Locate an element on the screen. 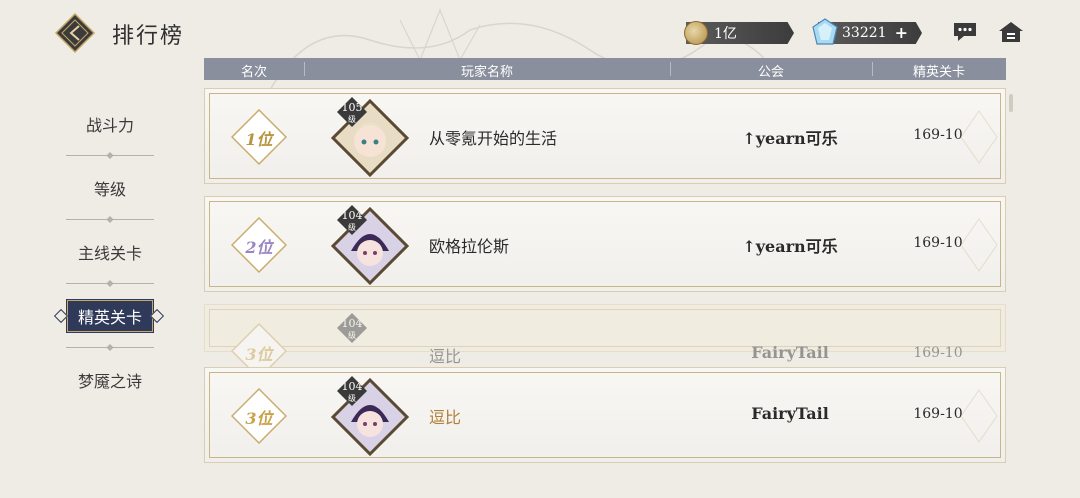 The height and width of the screenshot is (498, 1080). sidebar-item-power: 战斗力 is located at coordinates (110, 124).